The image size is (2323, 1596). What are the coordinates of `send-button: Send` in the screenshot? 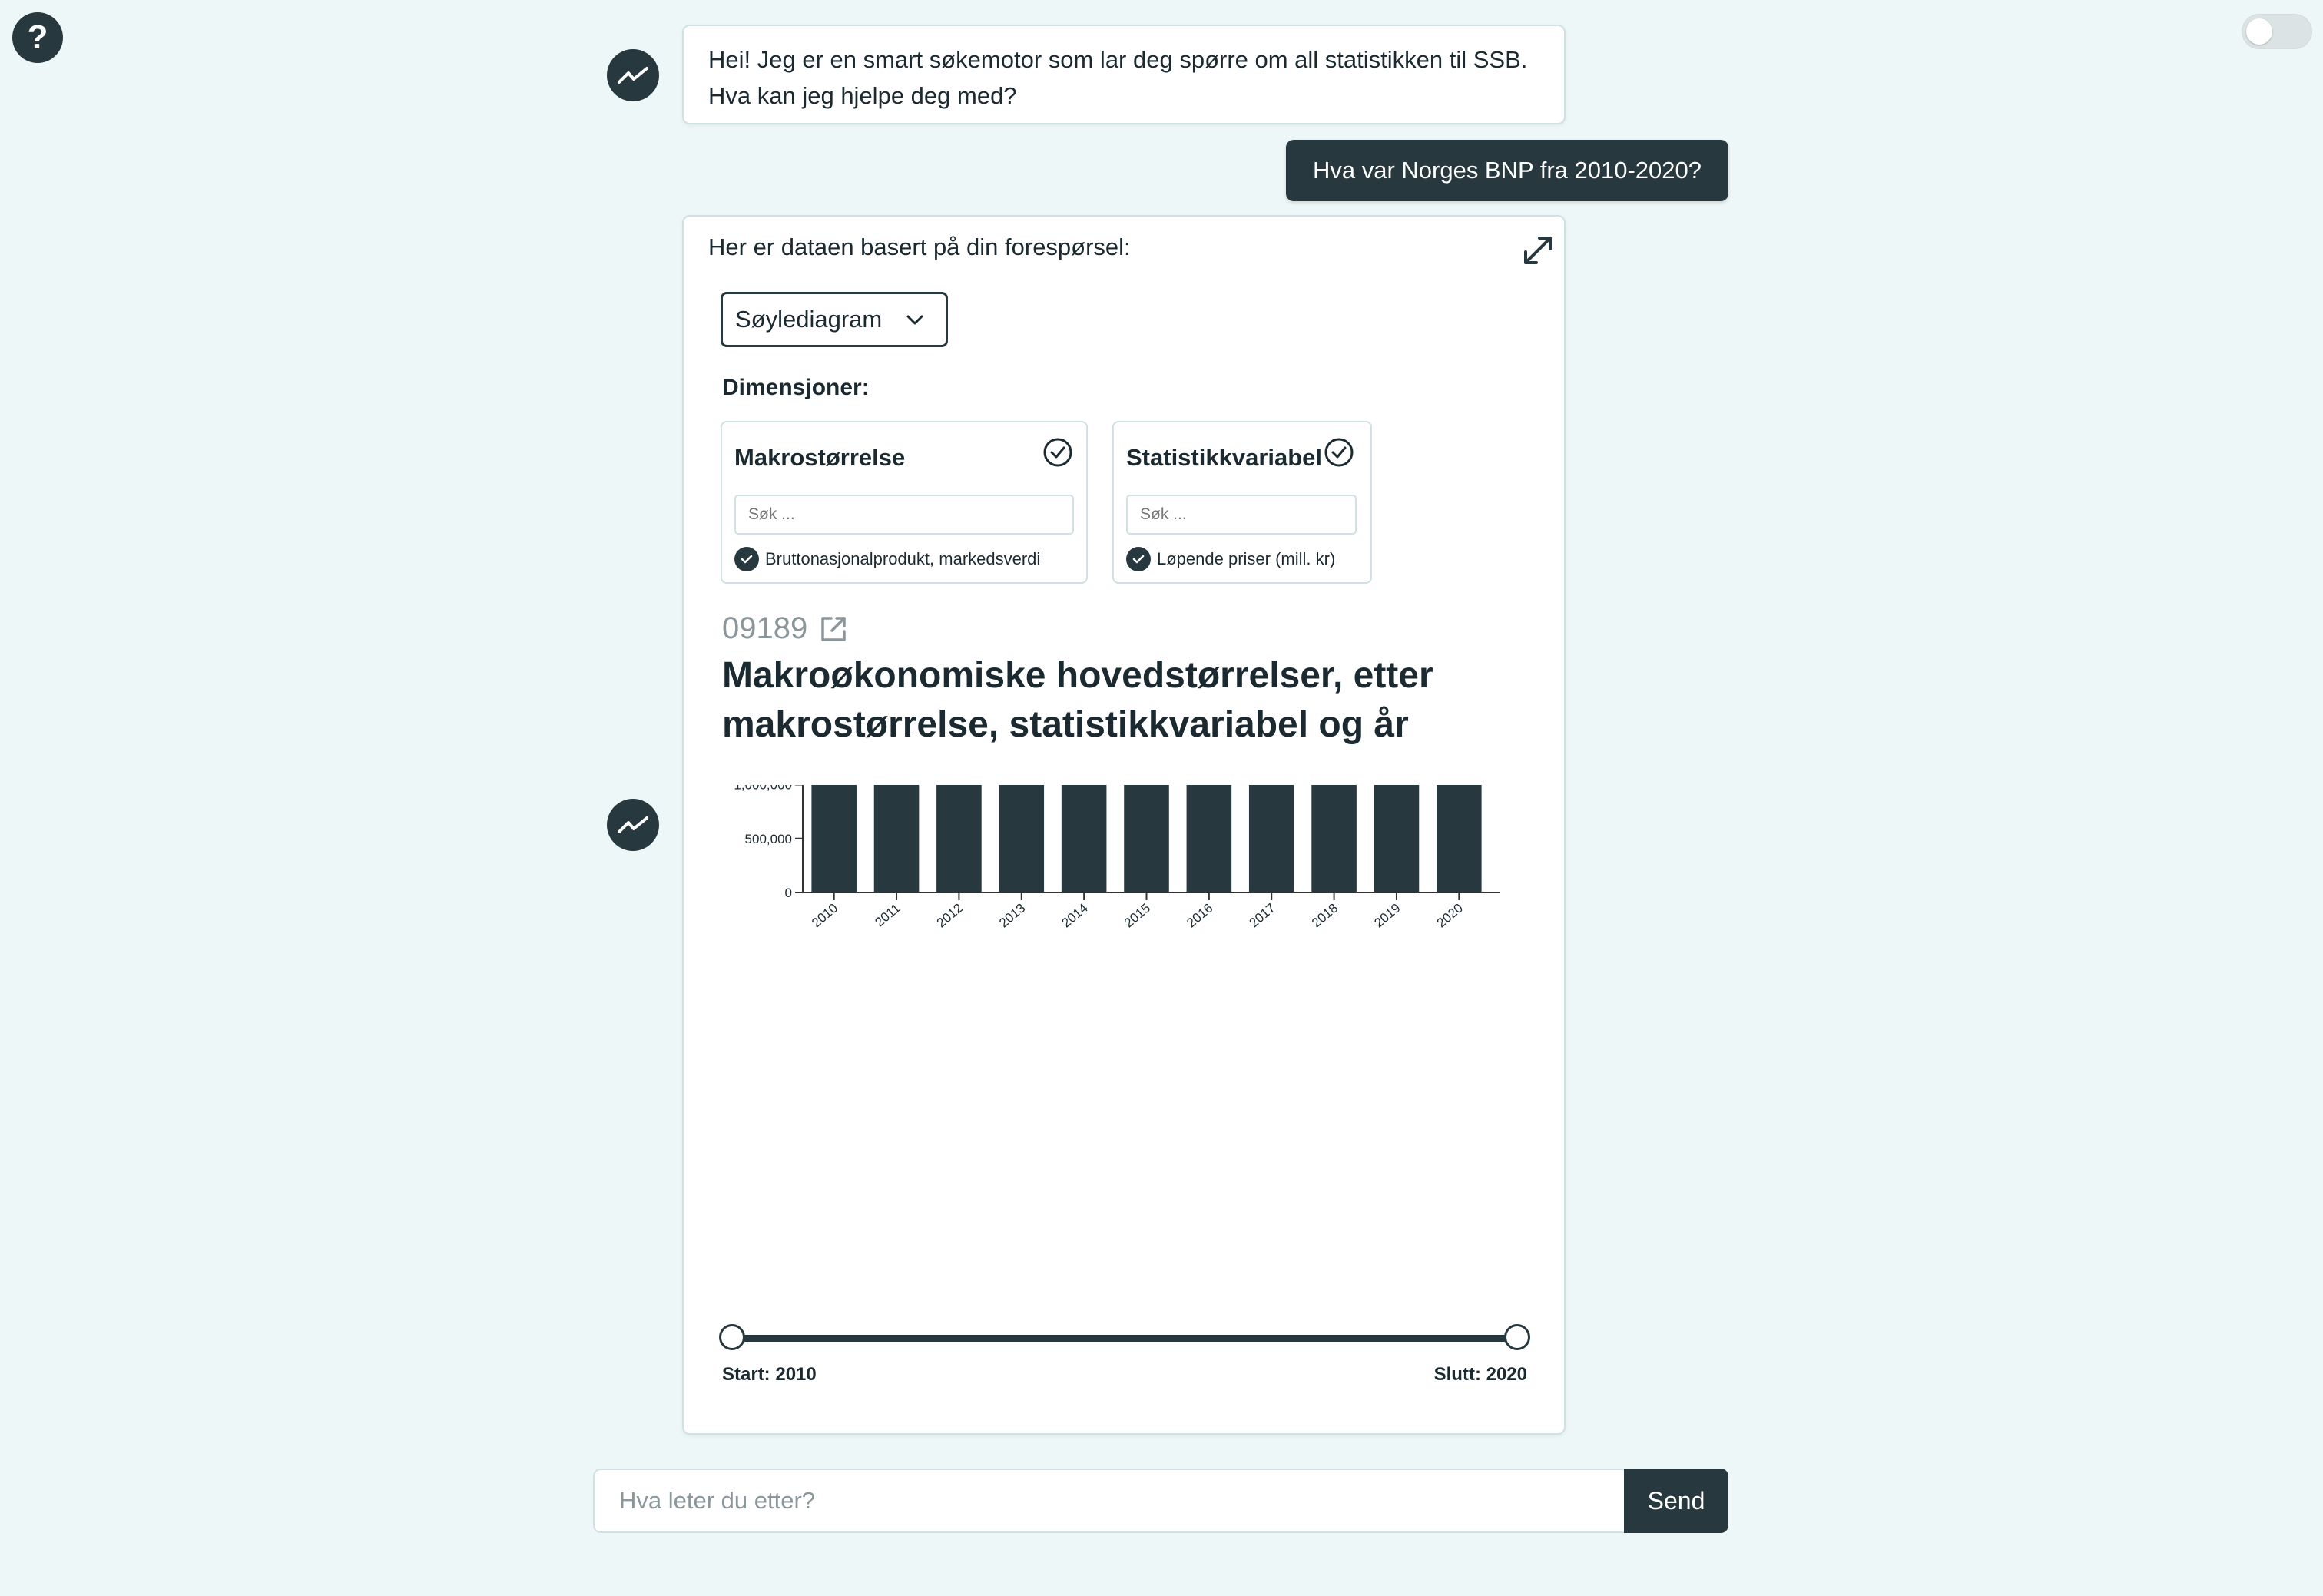 It's located at (1676, 1501).